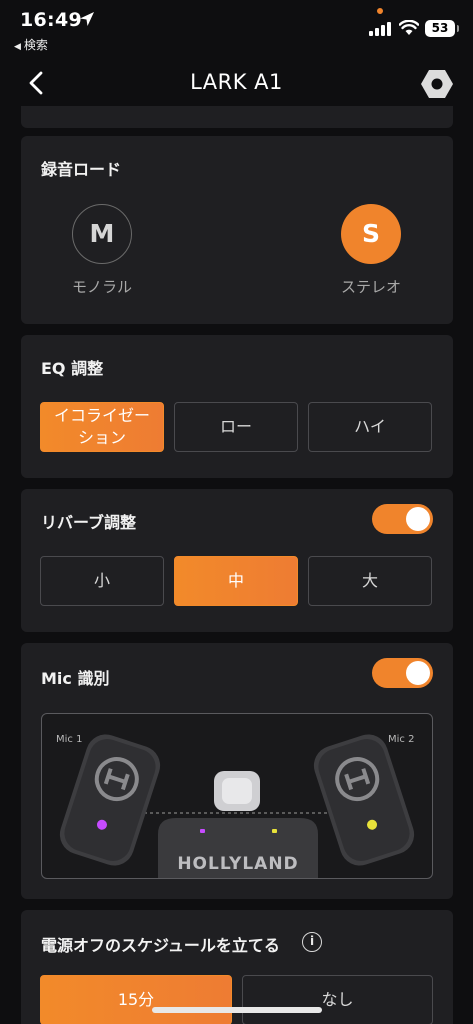  What do you see at coordinates (51, 20) in the screenshot?
I see `status-time: 16:49` at bounding box center [51, 20].